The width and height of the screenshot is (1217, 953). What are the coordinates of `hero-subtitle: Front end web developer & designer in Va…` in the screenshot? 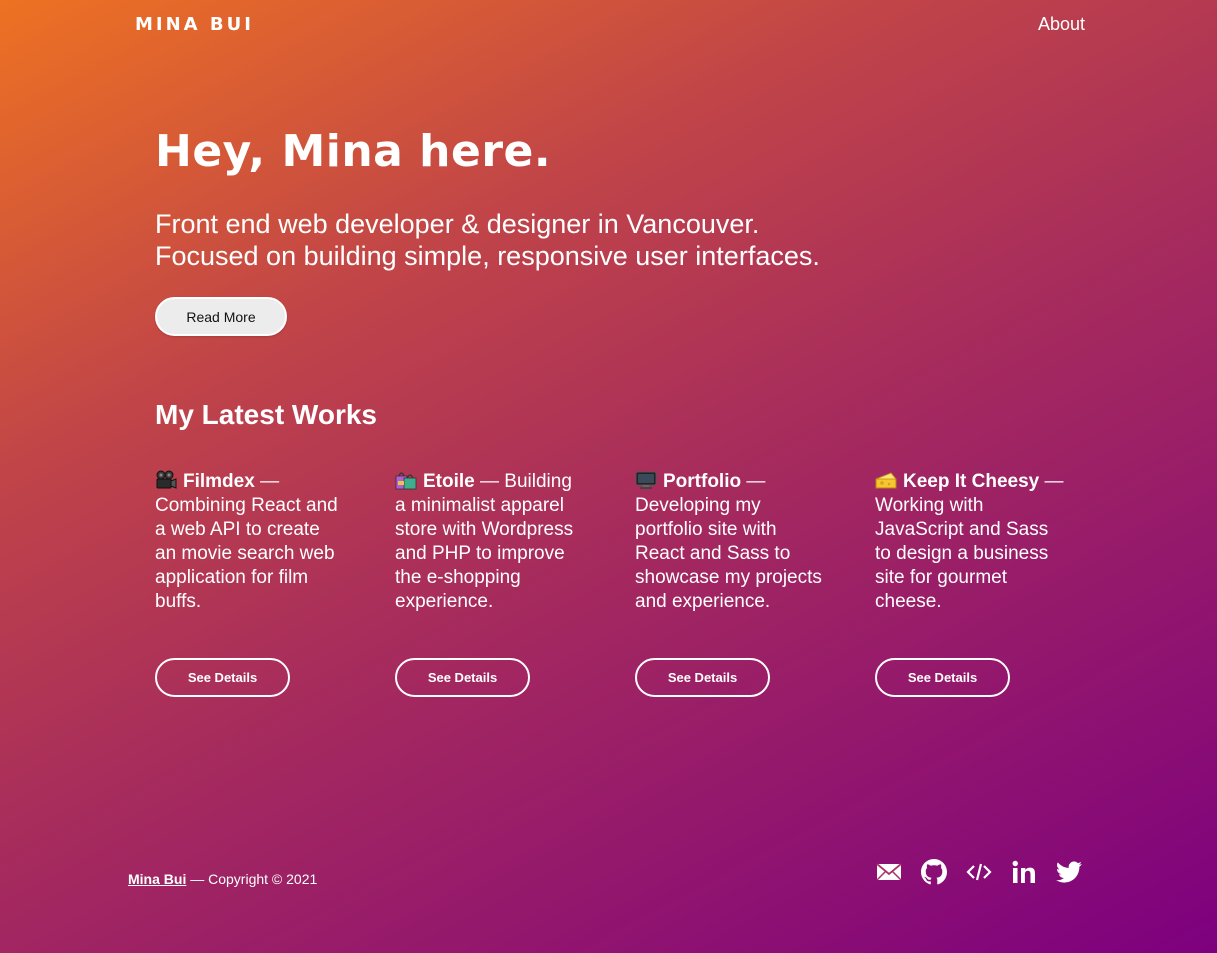 It's located at (487, 240).